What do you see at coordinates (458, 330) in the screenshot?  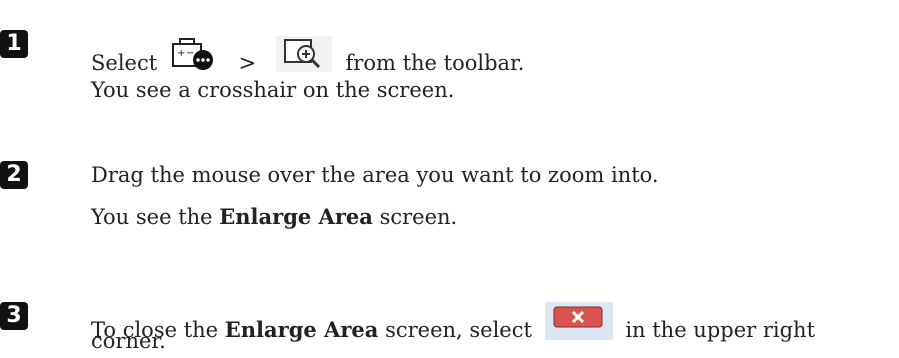 I see `step-text: screen, select` at bounding box center [458, 330].